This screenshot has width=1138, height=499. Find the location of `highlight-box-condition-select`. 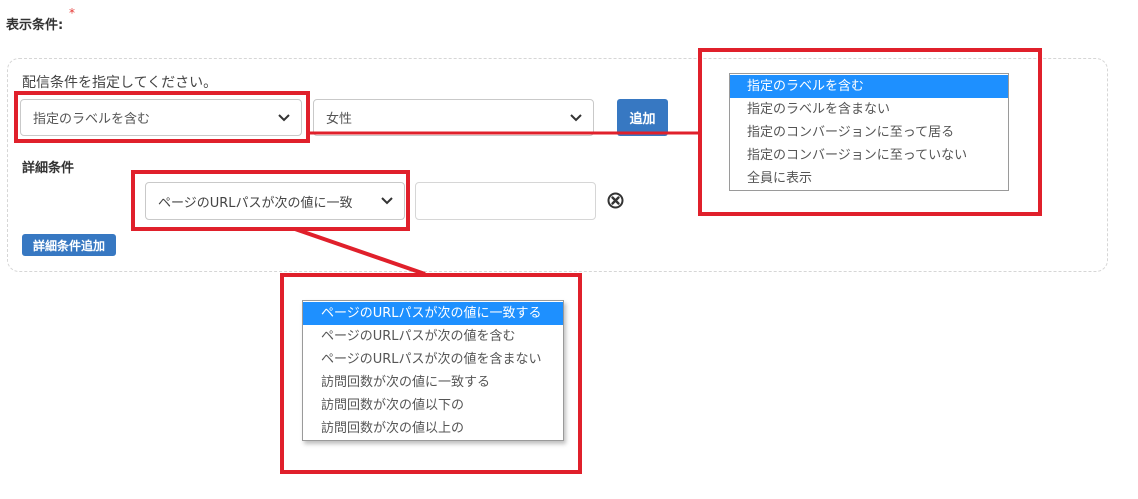

highlight-box-condition-select is located at coordinates (162, 117).